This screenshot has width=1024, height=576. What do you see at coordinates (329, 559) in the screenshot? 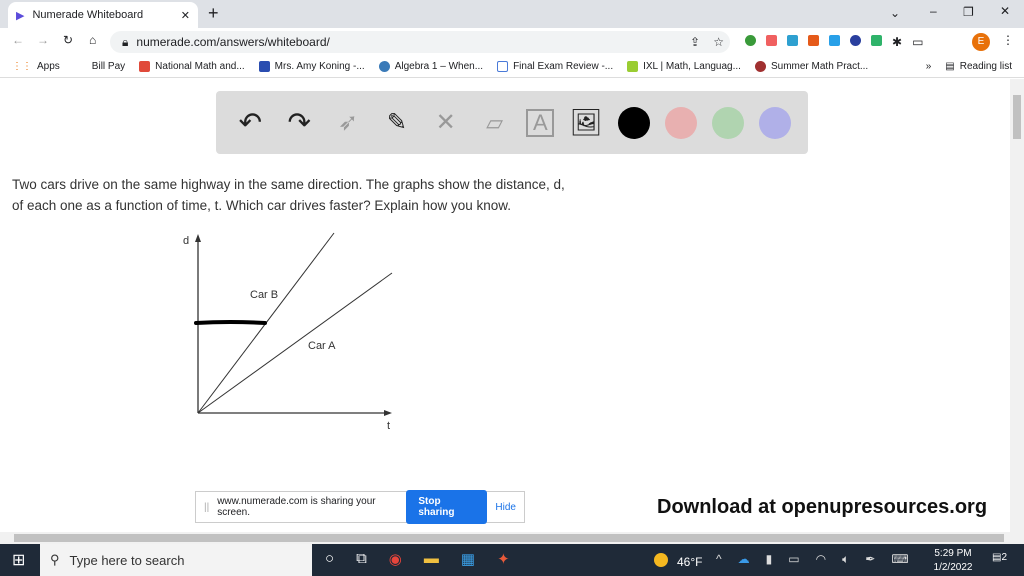
I see `cortana-icon: ○` at bounding box center [329, 559].